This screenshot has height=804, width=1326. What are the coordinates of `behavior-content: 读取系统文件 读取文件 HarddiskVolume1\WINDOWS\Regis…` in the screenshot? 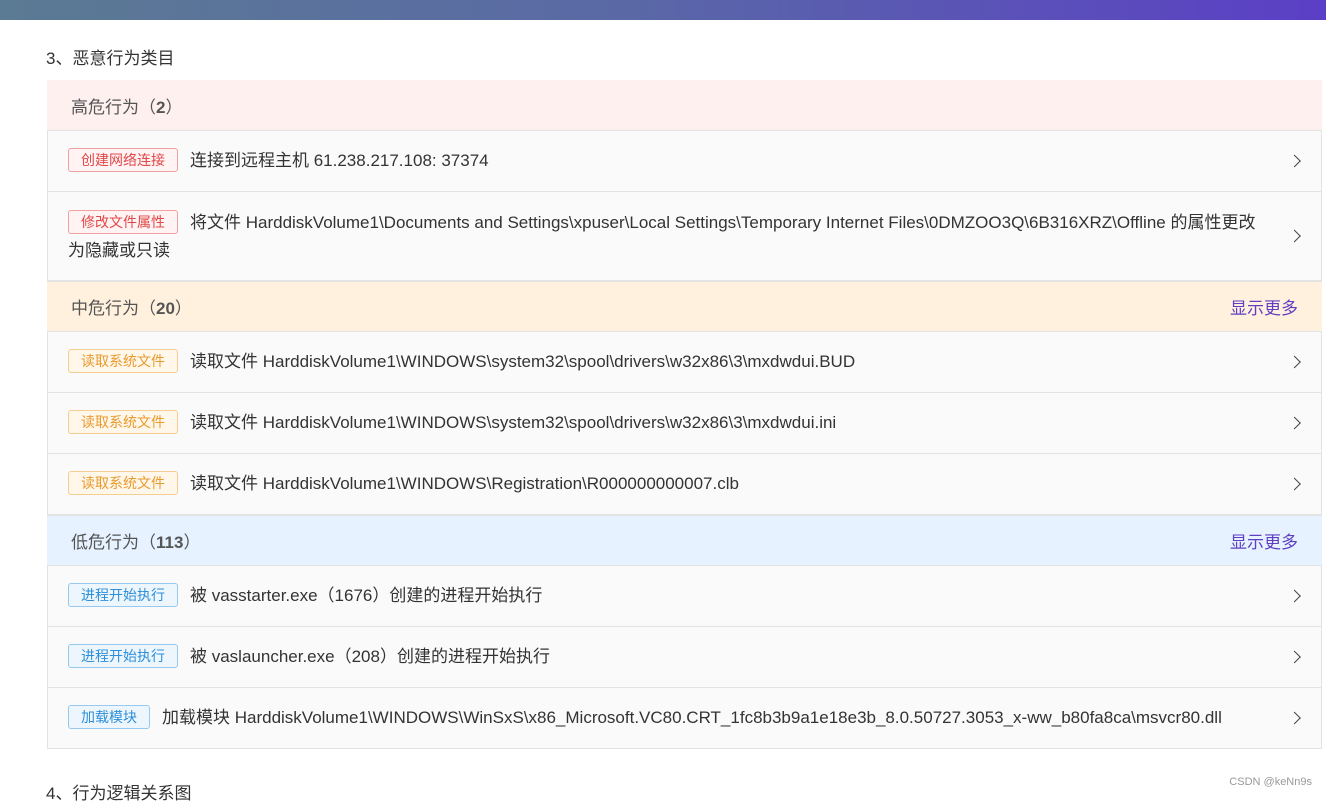 It's located at (403, 484).